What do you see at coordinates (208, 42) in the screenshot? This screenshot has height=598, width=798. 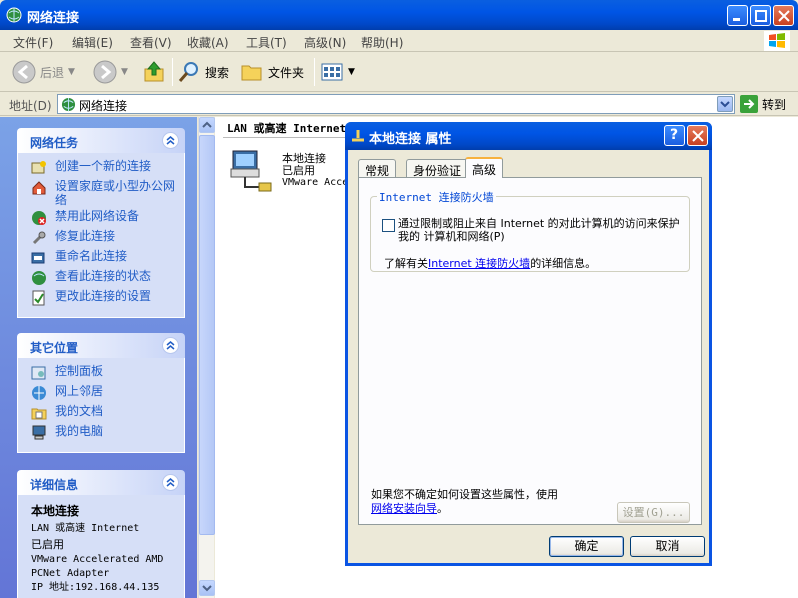 I see `menu-favorites: 收藏(A)` at bounding box center [208, 42].